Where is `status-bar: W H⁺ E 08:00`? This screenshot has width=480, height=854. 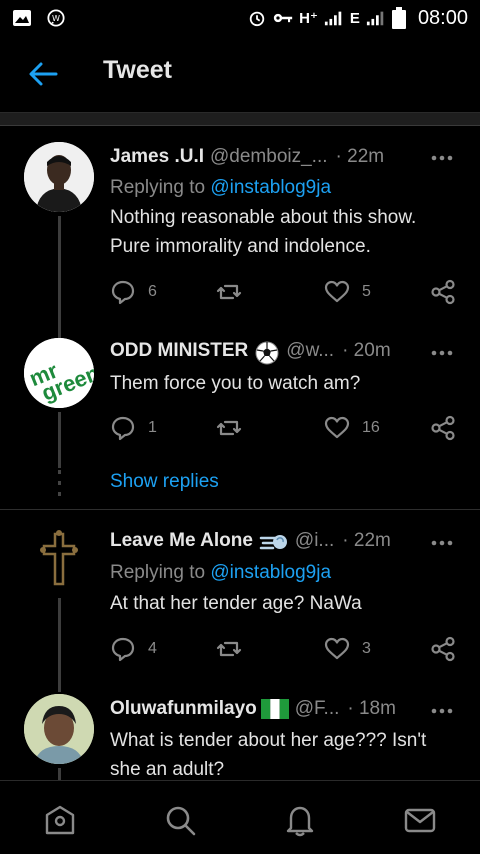
status-bar: W H⁺ E 08:00 is located at coordinates (240, 18).